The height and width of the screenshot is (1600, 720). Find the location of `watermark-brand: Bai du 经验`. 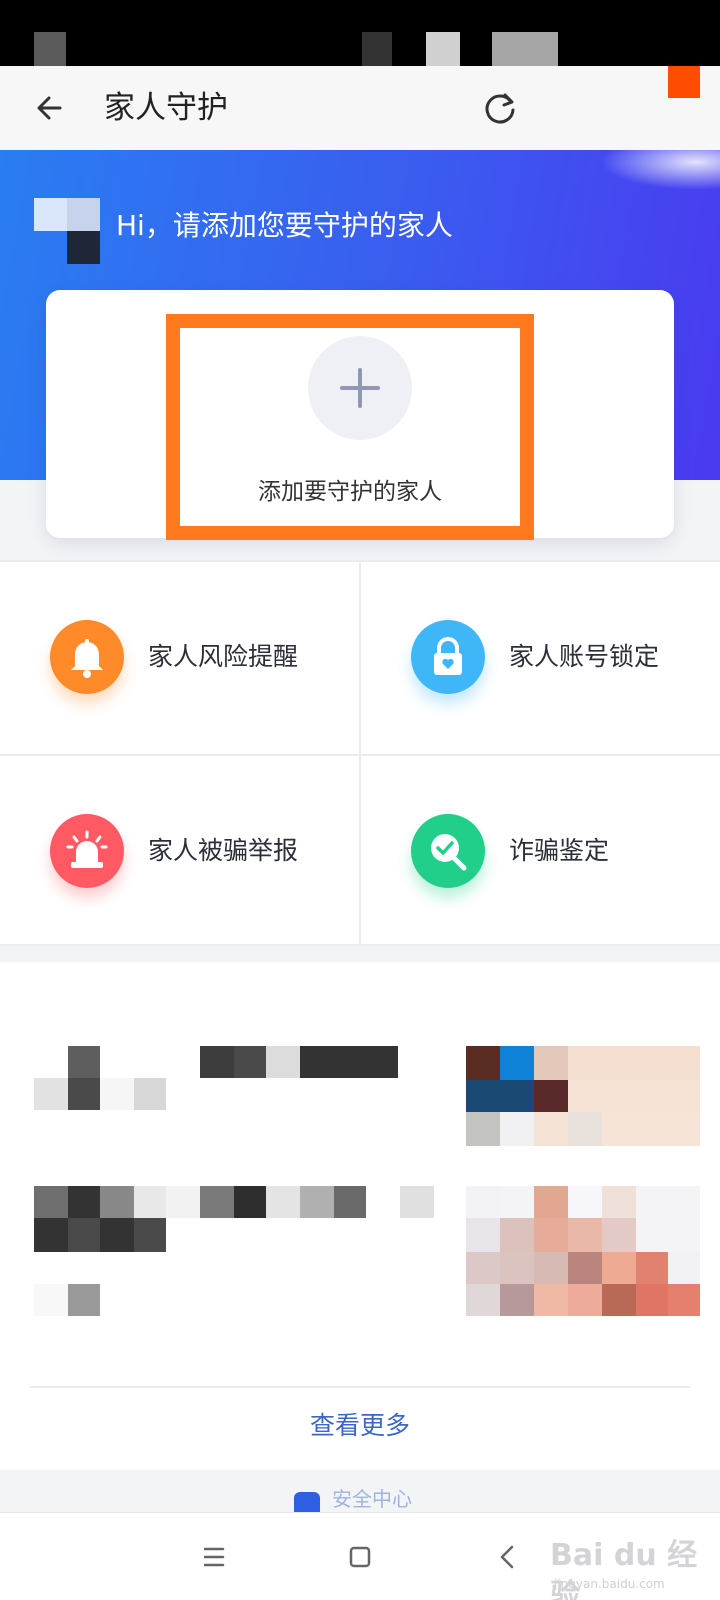

watermark-brand: Bai du 经验 is located at coordinates (624, 1569).